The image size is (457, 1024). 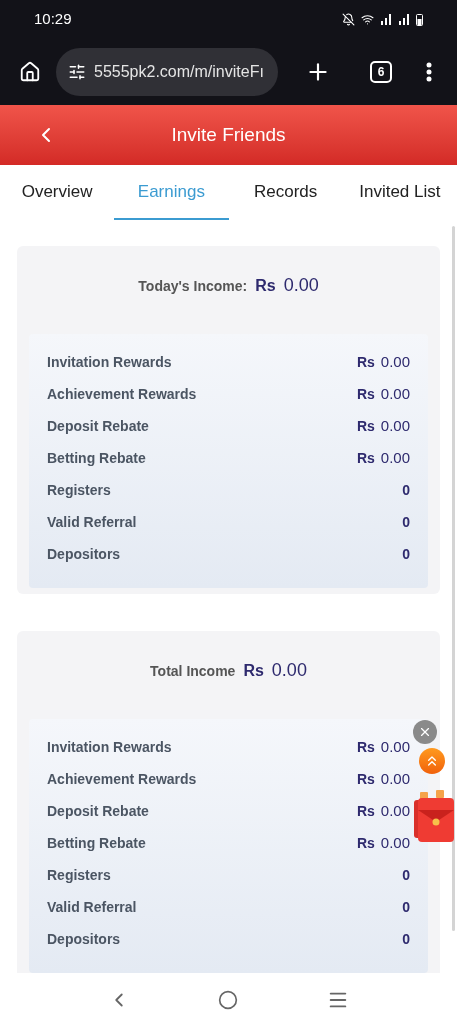 I want to click on url-text: 5555pk2.com/m/inviteFı, so click(x=179, y=71).